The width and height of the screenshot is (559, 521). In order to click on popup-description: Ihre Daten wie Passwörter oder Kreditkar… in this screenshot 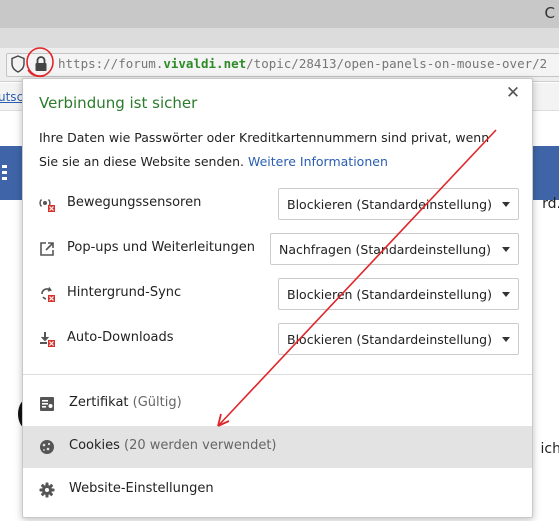, I will do `click(274, 149)`.